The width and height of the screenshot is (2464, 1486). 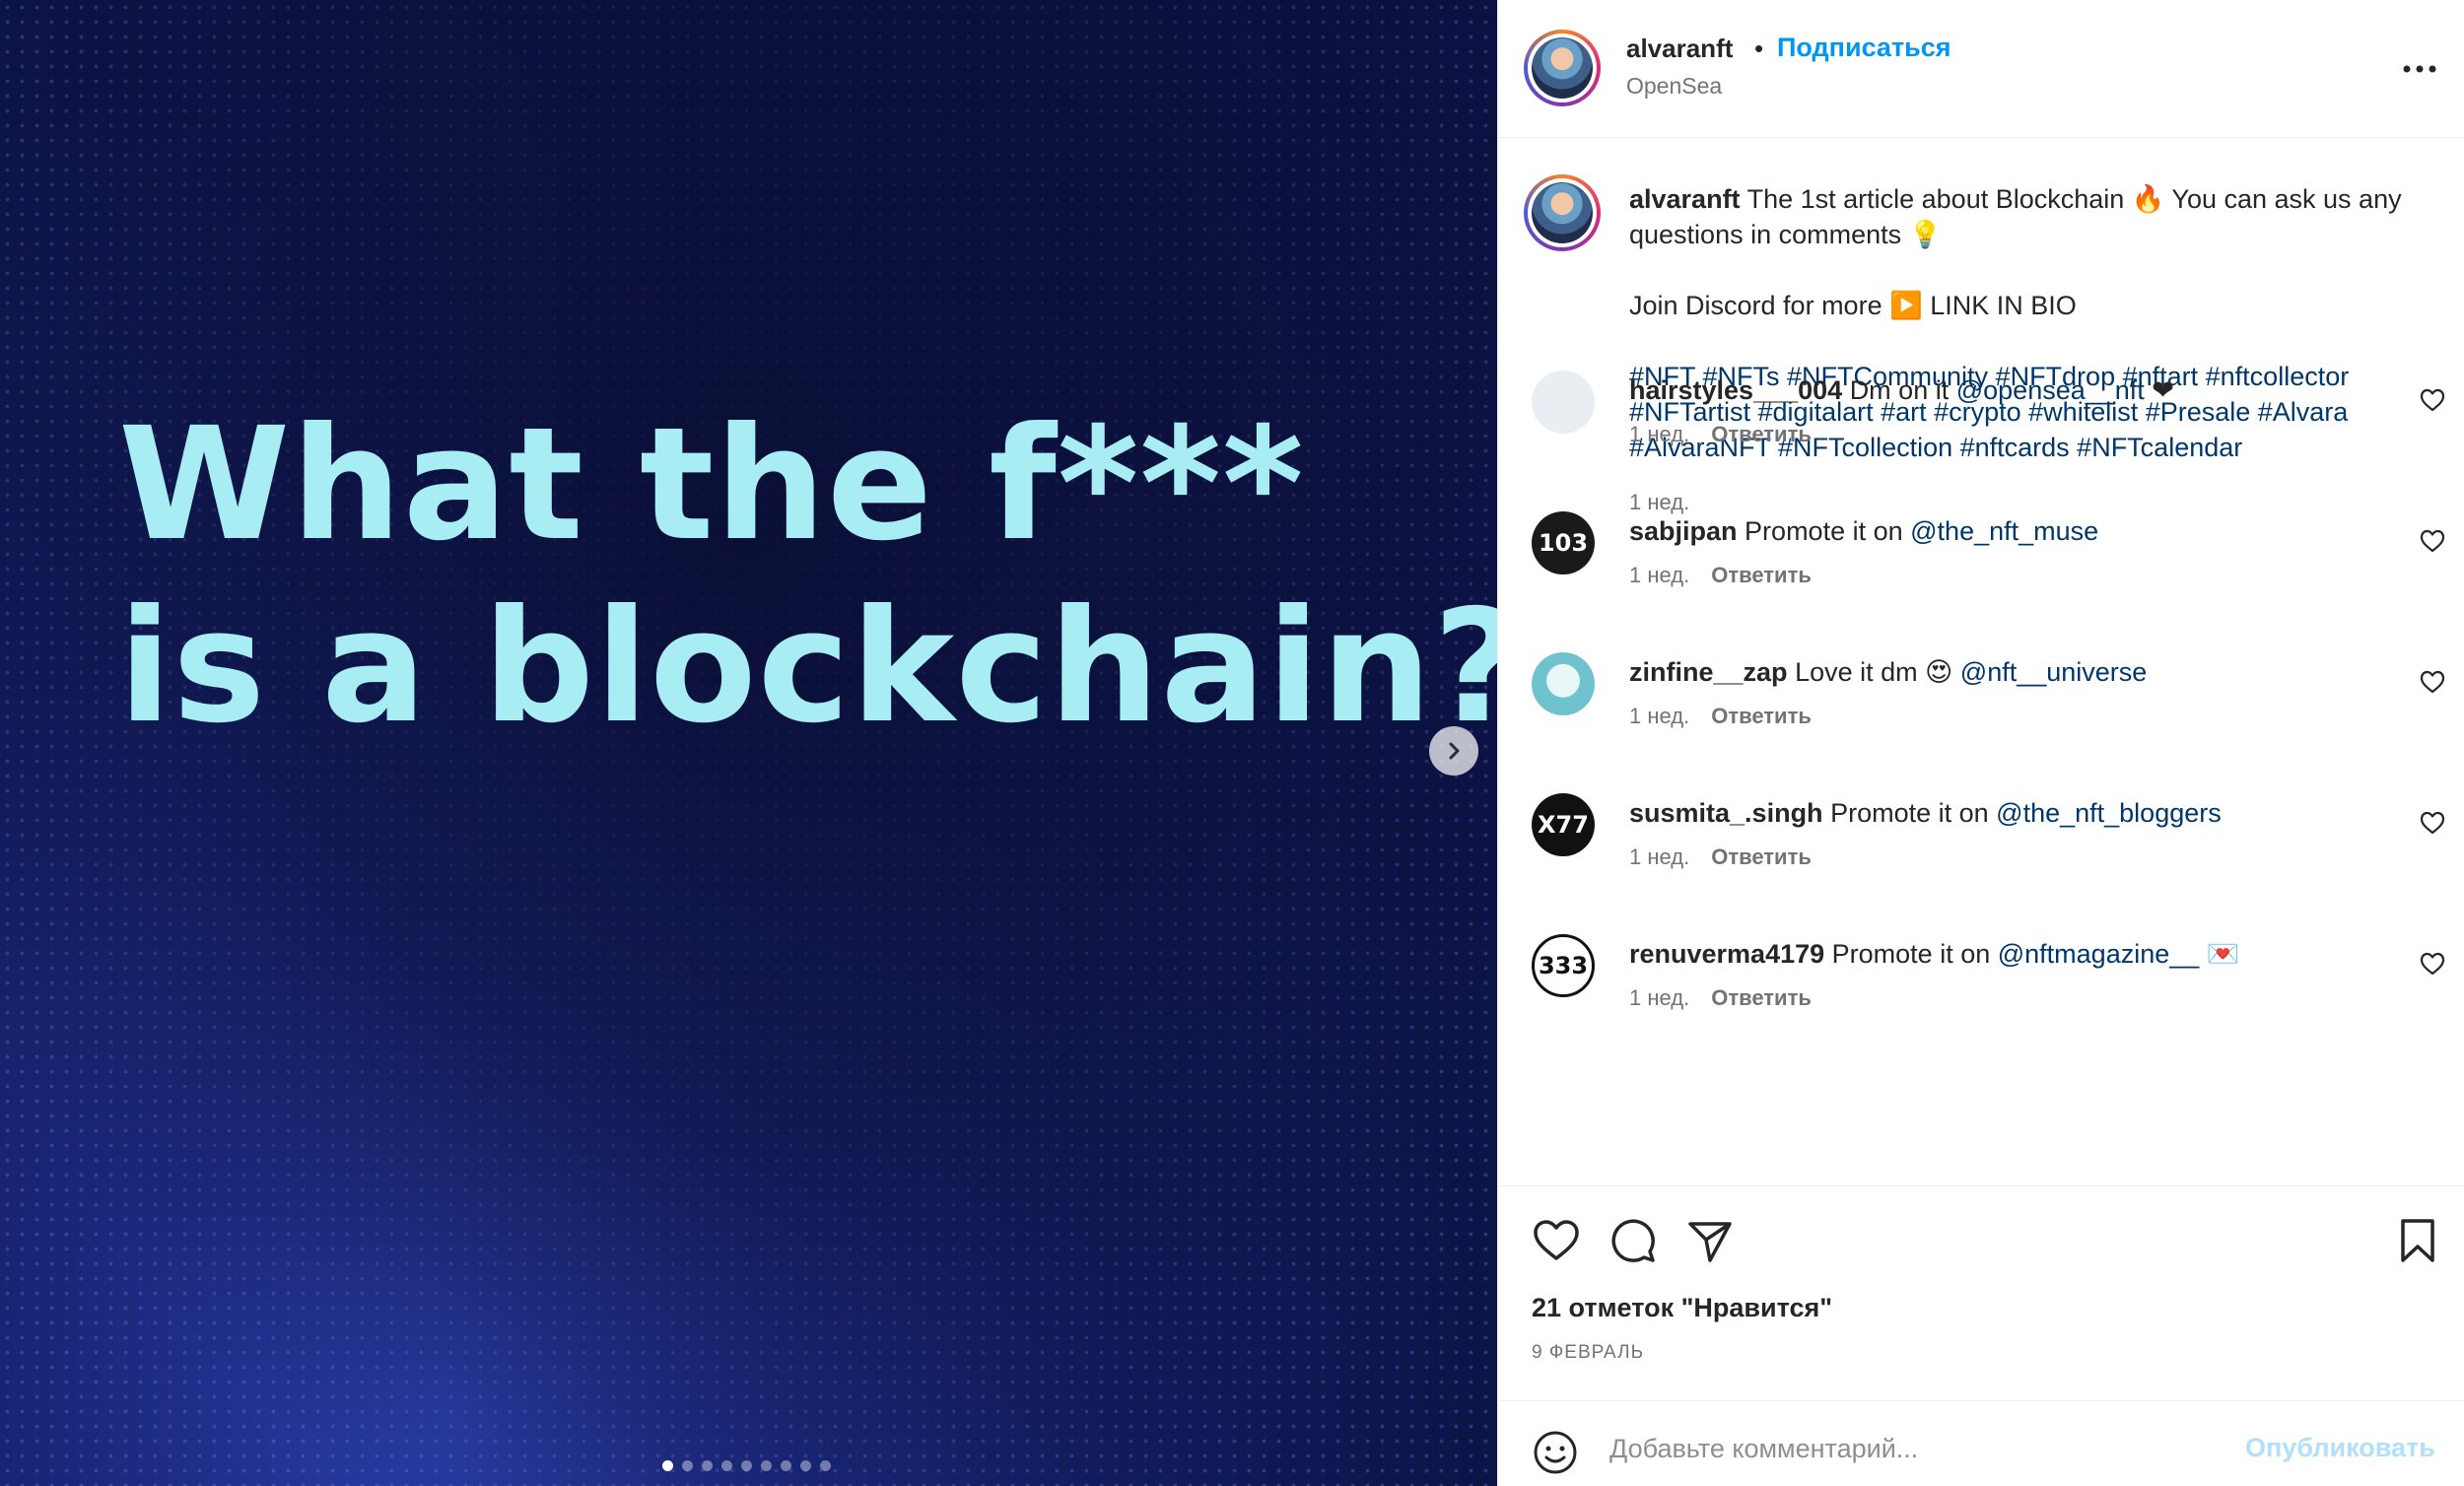 I want to click on comment-text: zinfine__zap Love it dm 😍 @nft__universe, so click(x=2018, y=672).